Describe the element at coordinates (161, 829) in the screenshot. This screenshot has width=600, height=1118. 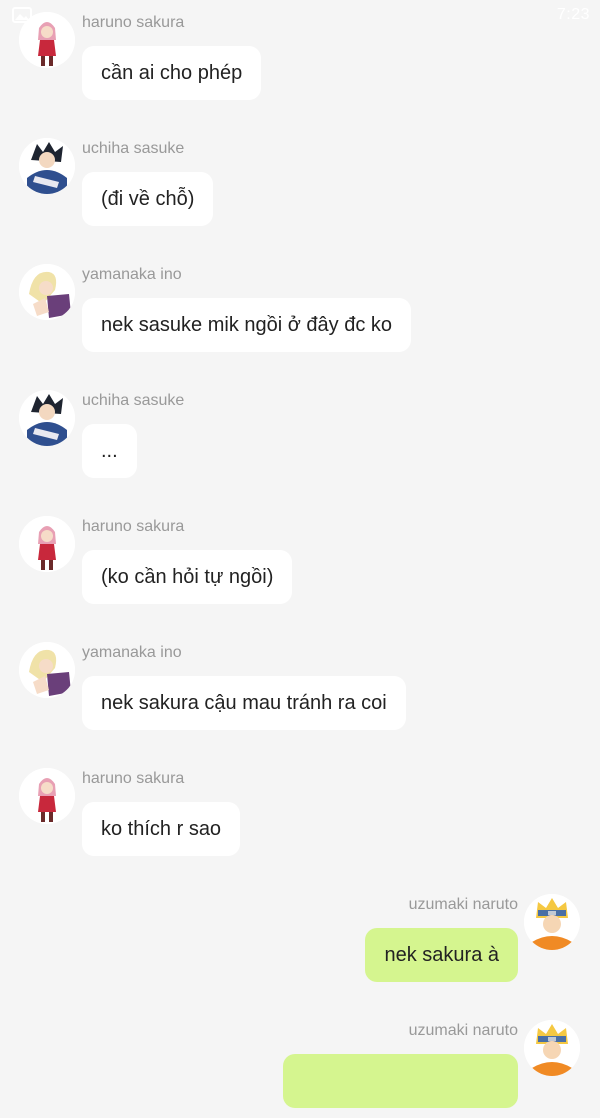
I see `message-bubble: ko thích r sao` at that location.